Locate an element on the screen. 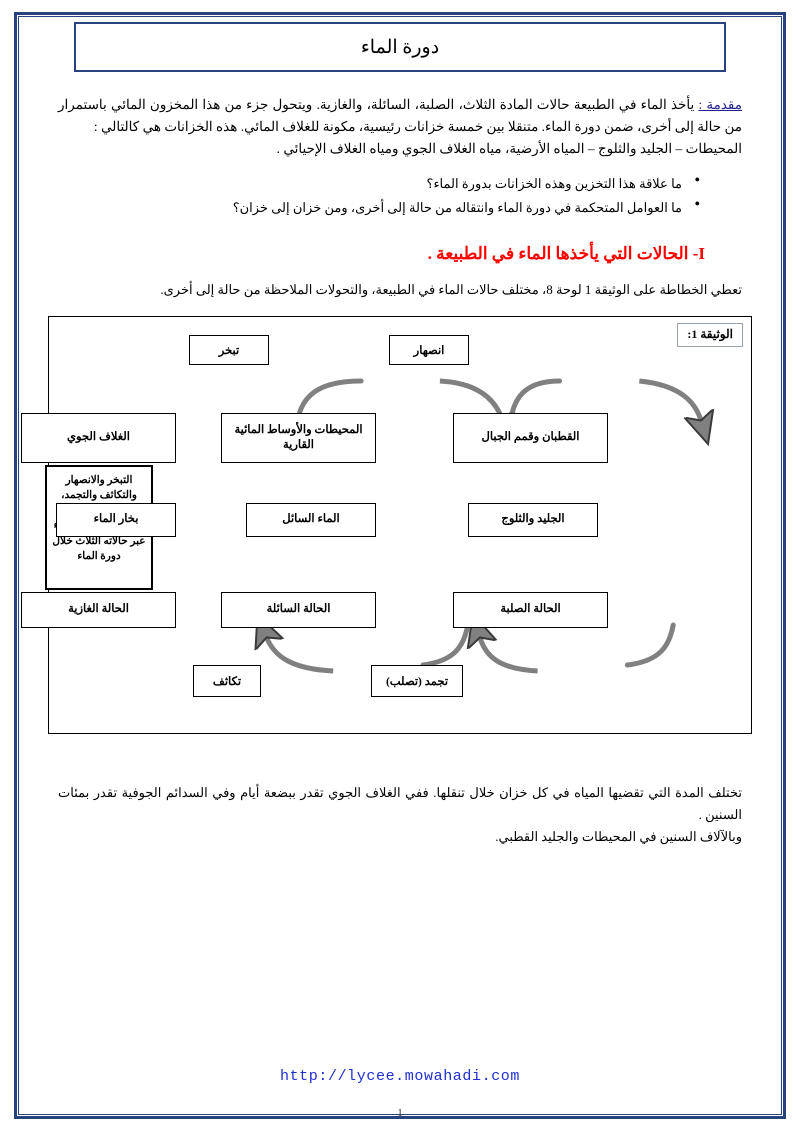  process-box-freezing: تجمد (تصلب) is located at coordinates (417, 680).